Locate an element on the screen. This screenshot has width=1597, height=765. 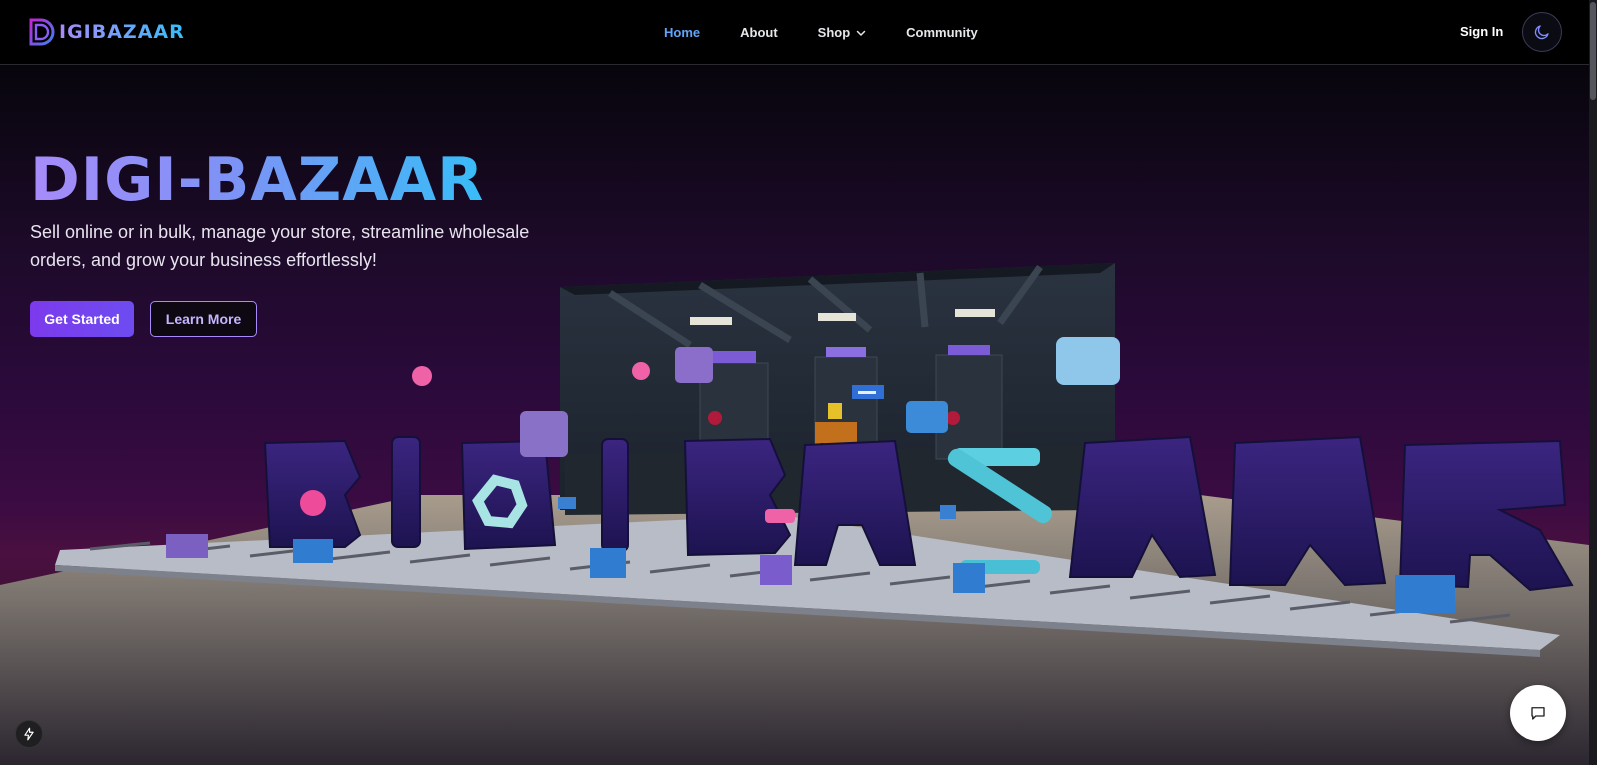
sign-in-link: Sign In is located at coordinates (1481, 31).